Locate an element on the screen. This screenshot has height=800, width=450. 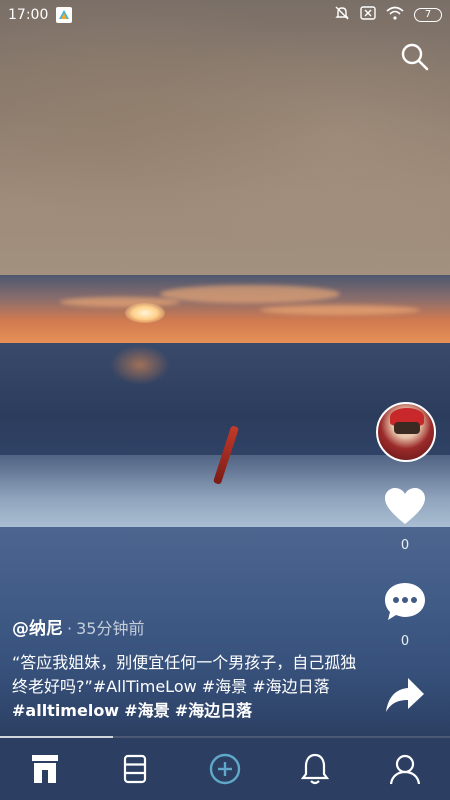
hashtag: #海景 is located at coordinates (146, 710).